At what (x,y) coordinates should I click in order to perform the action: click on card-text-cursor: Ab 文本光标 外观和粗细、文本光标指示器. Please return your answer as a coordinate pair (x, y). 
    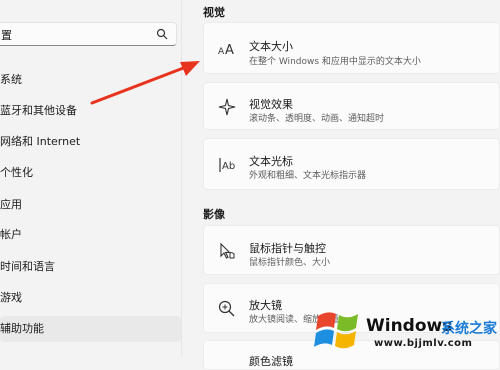
    Looking at the image, I should click on (351, 164).